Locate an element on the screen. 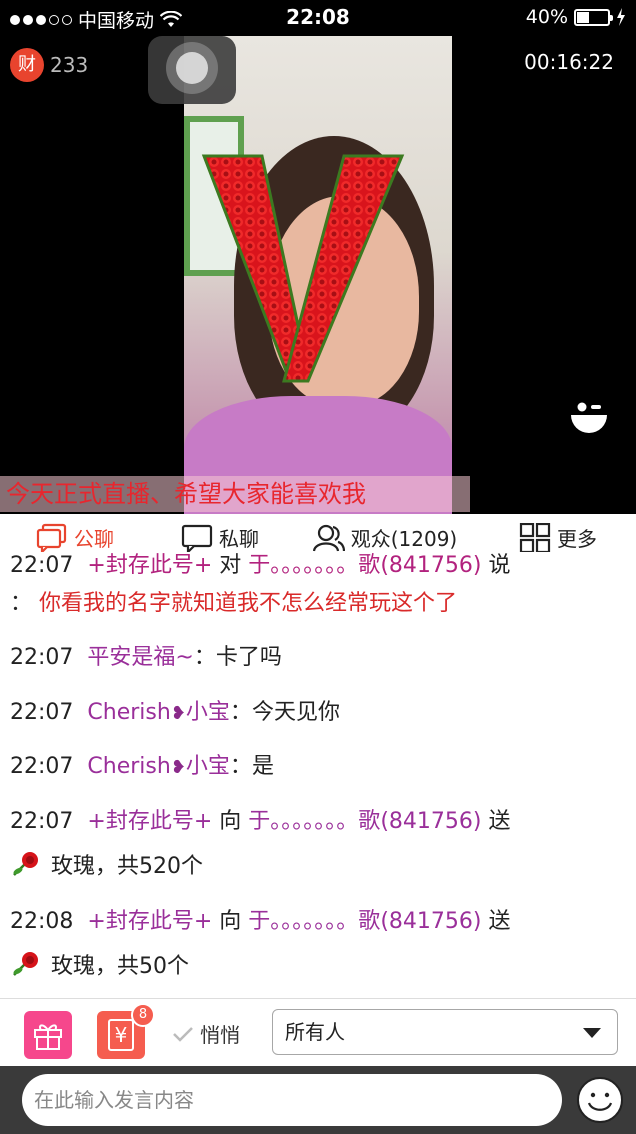  chat-controls: ¥ 8 悄悄 所有人 is located at coordinates (318, 1032).